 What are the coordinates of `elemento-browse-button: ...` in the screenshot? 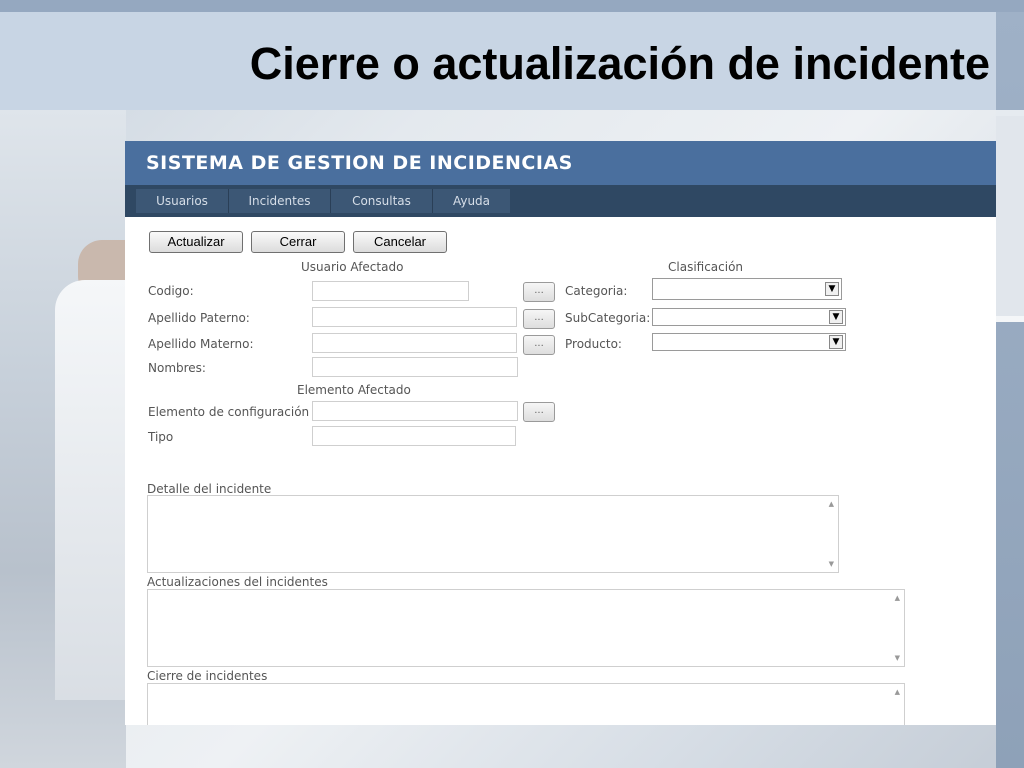 It's located at (539, 412).